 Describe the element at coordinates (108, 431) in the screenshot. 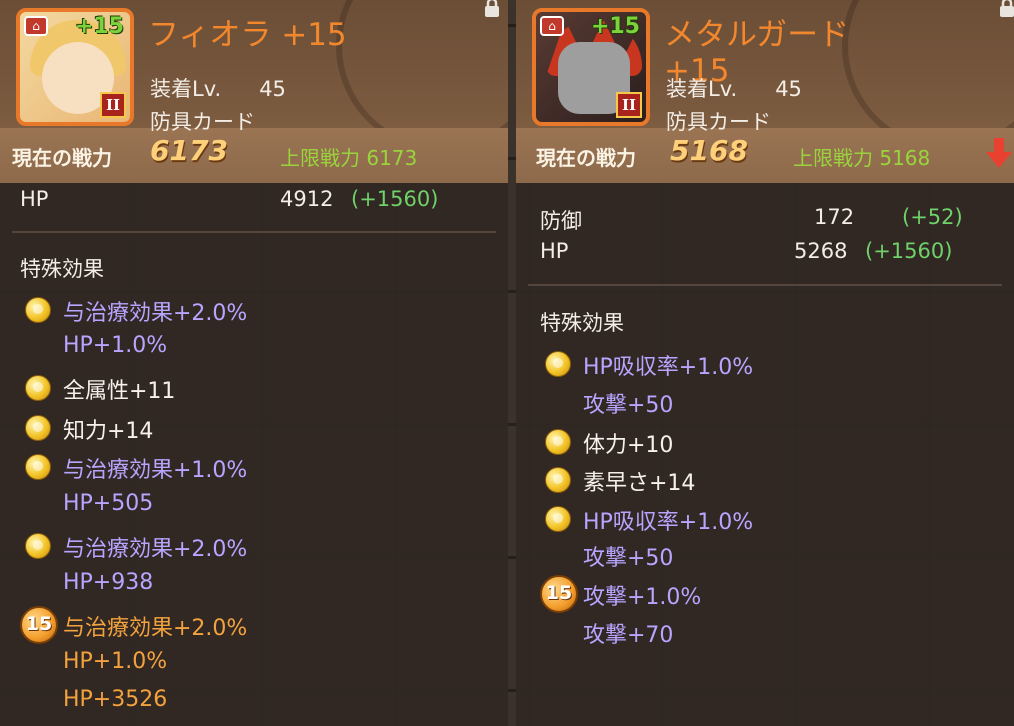

I see `effect-line: 知力+14` at that location.